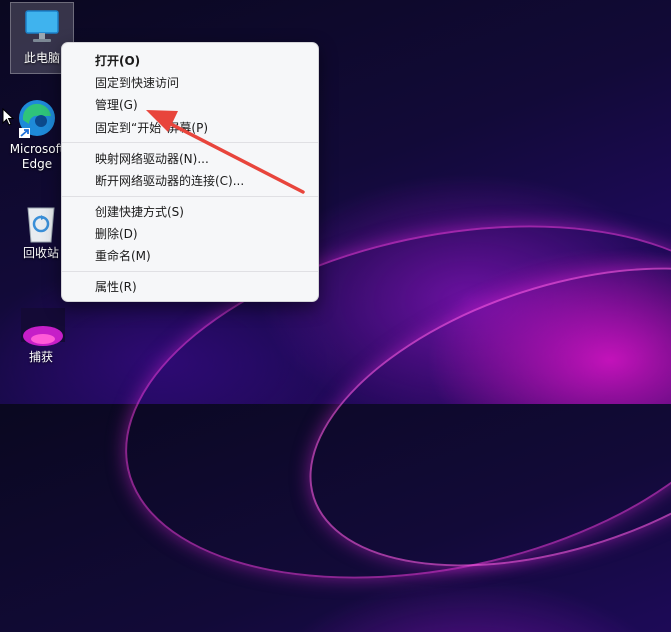  Describe the element at coordinates (40, 357) in the screenshot. I see `desktop-icon-label: 捕获` at that location.